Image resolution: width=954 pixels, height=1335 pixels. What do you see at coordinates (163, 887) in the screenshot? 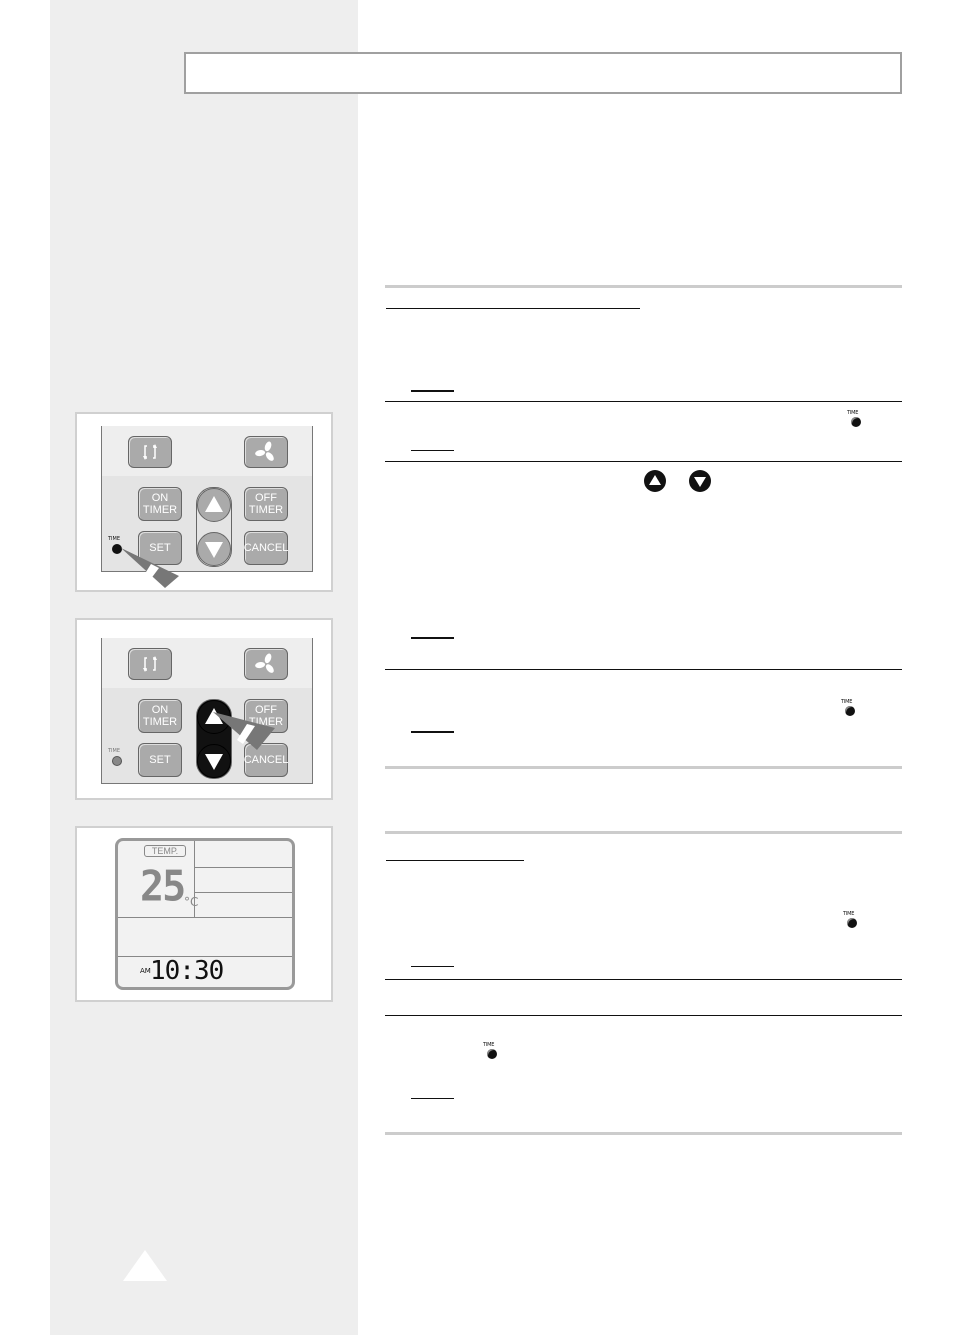
I see `temperature-value: 25` at bounding box center [163, 887].